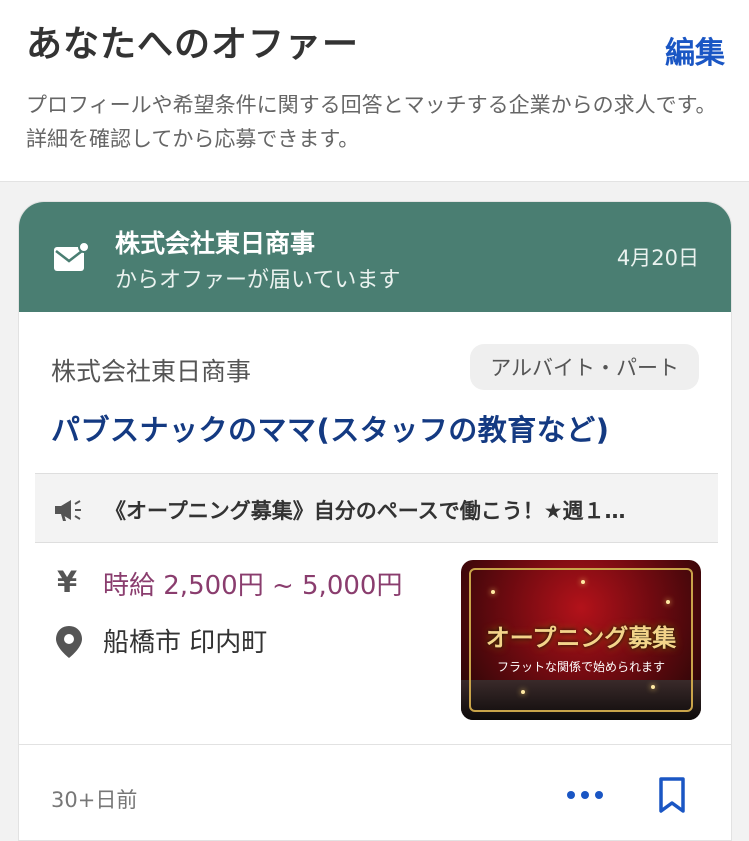 The image size is (749, 841). I want to click on job-type-badge: アルバイト・パート, so click(584, 367).